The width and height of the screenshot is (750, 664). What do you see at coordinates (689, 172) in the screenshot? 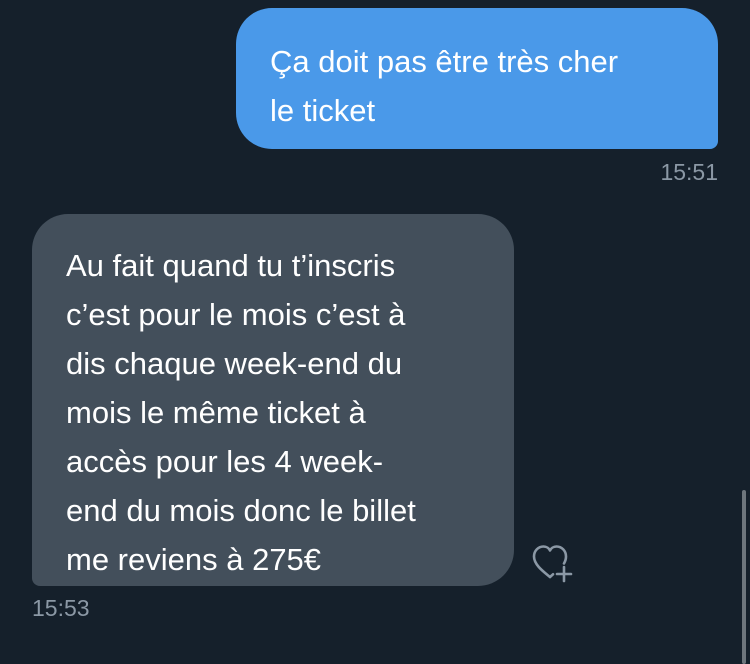
I see `message-timestamp: 15:51` at bounding box center [689, 172].